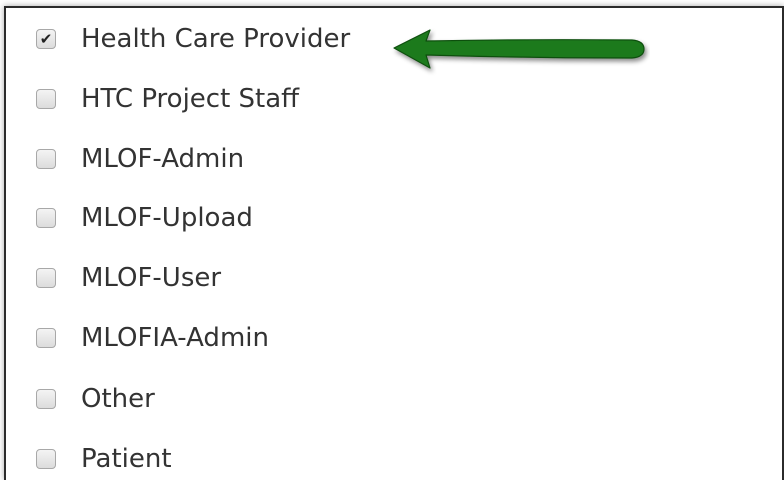  Describe the element at coordinates (519, 49) in the screenshot. I see `left-arrow-icon` at that location.